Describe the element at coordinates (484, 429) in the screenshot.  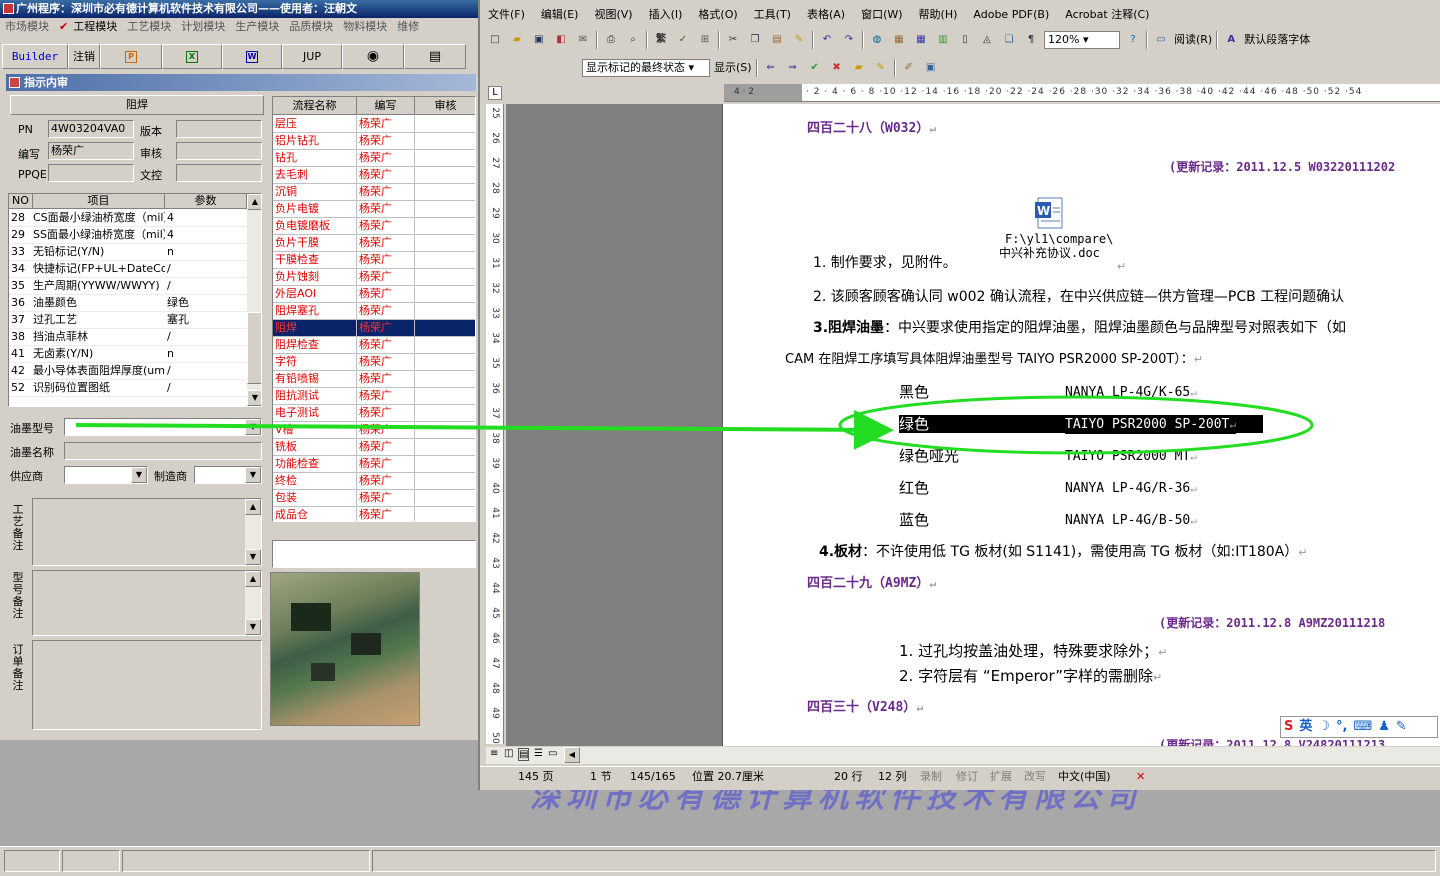
I see `annotation-arrow` at that location.